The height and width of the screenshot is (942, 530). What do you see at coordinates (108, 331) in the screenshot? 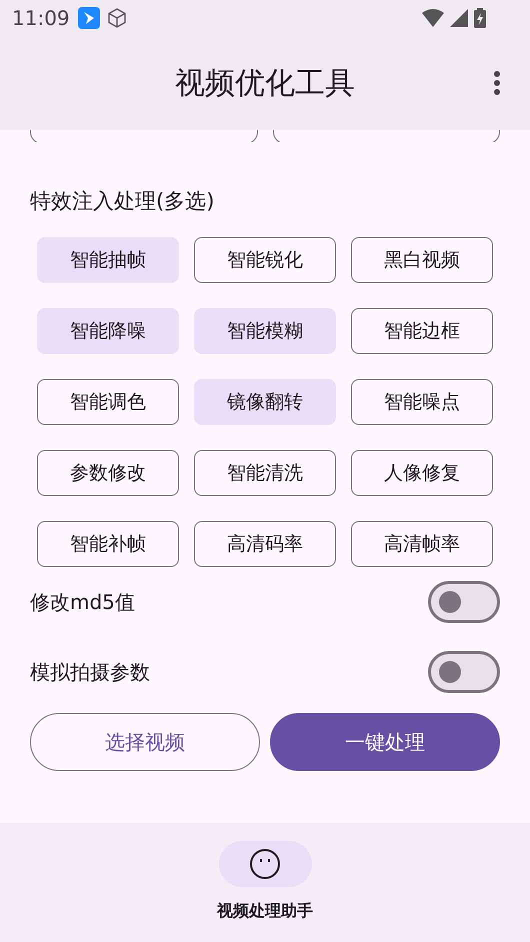
I see `filter-chip: 智能降噪` at bounding box center [108, 331].